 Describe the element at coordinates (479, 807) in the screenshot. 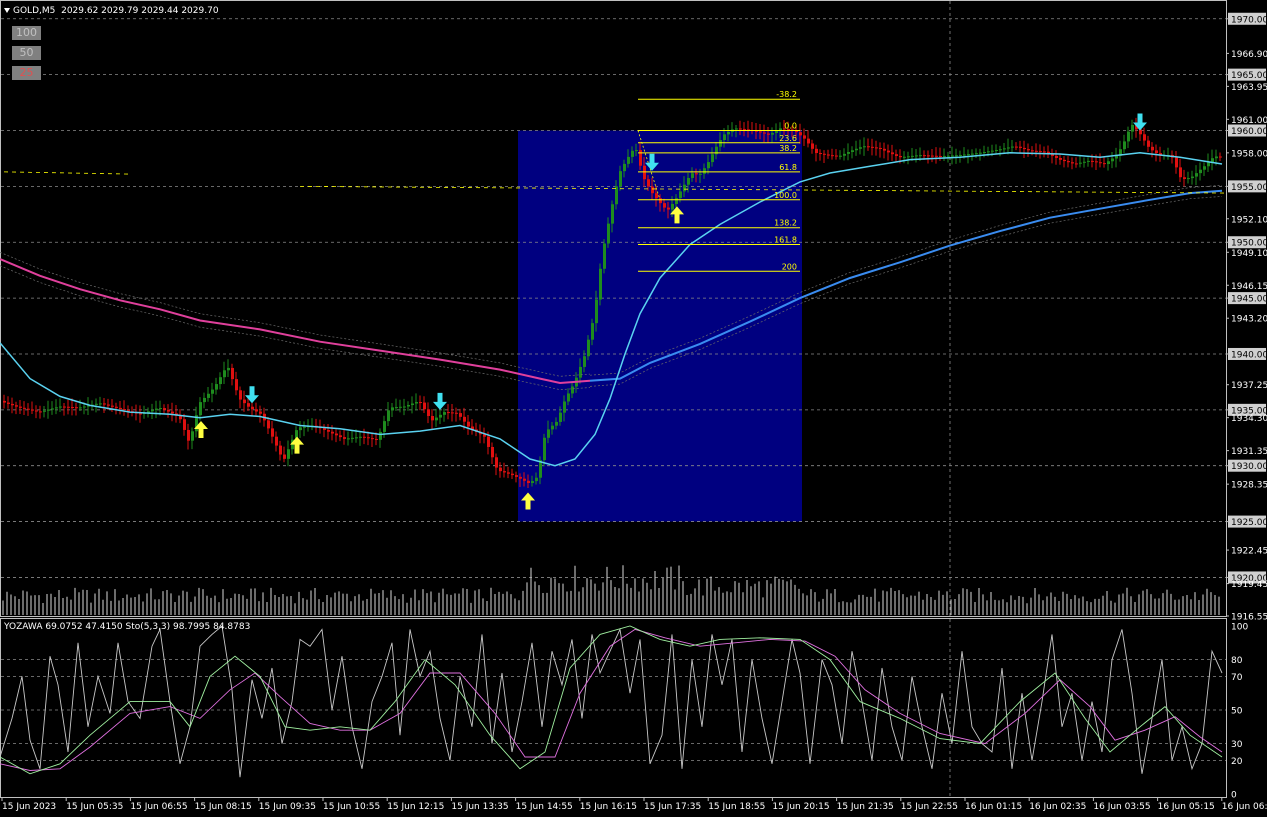

I see `time-tick-label: 15 Jun 13:35` at that location.